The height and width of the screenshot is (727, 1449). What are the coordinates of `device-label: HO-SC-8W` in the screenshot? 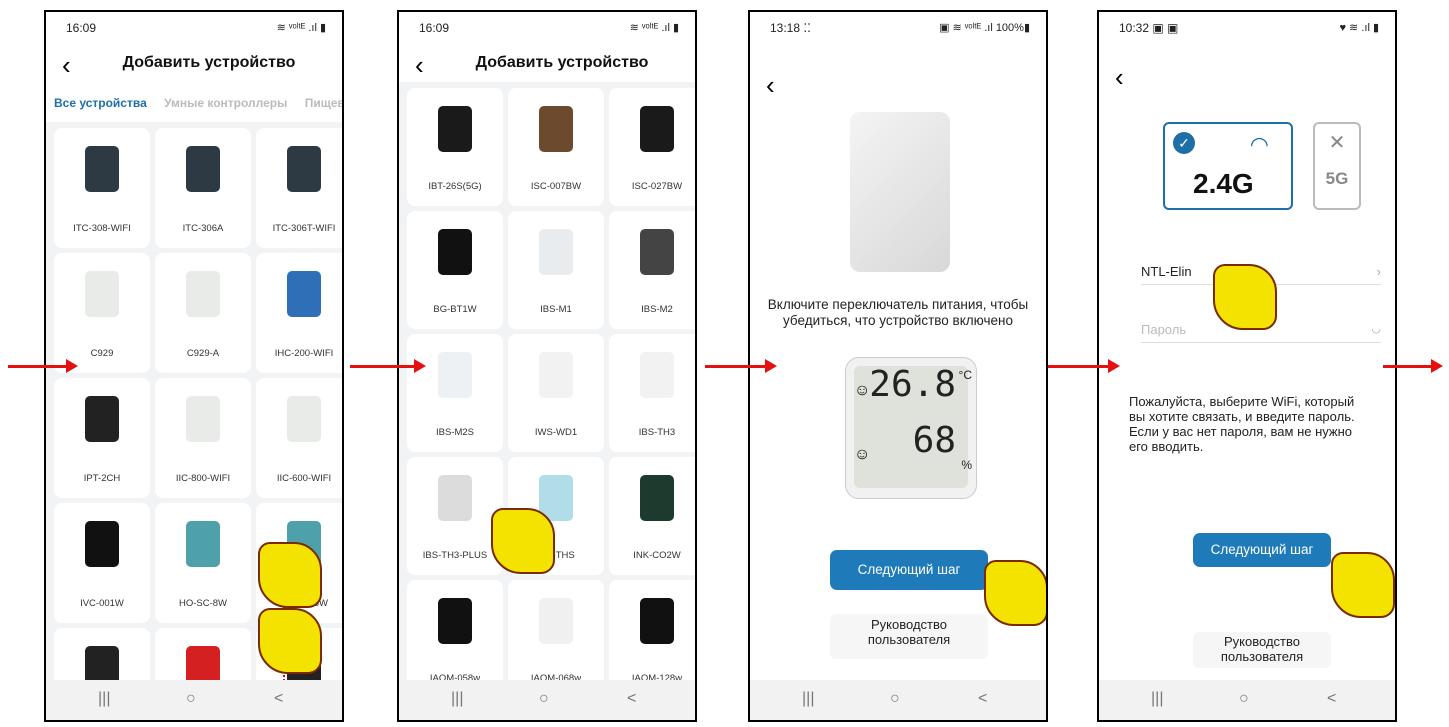 It's located at (203, 603).